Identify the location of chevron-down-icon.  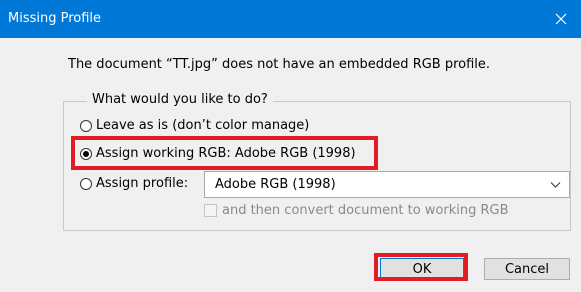
(555, 185).